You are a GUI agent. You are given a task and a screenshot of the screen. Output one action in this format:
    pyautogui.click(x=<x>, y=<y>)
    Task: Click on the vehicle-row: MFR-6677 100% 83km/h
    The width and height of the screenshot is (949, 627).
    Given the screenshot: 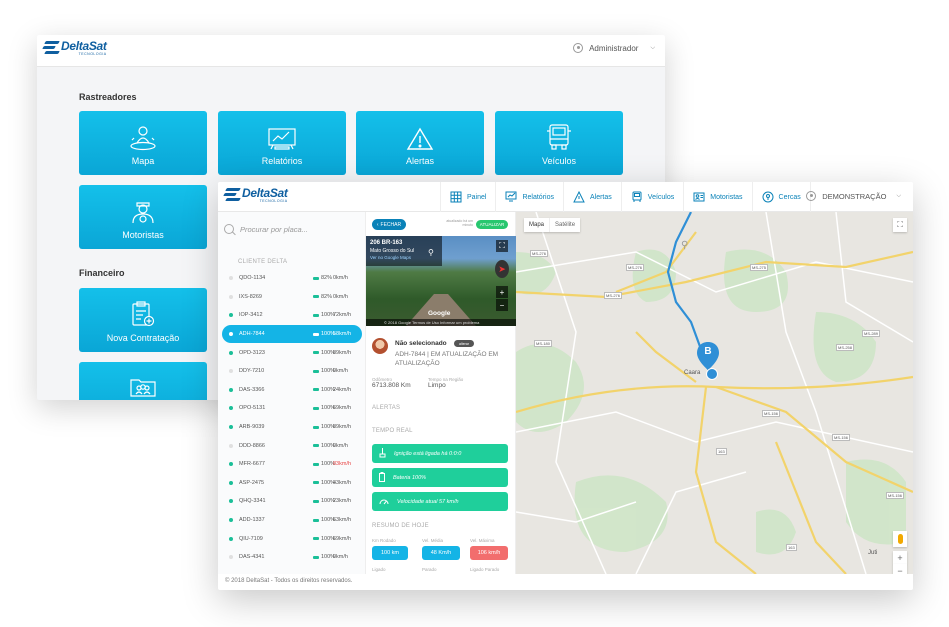 What is the action you would take?
    pyautogui.click(x=292, y=464)
    